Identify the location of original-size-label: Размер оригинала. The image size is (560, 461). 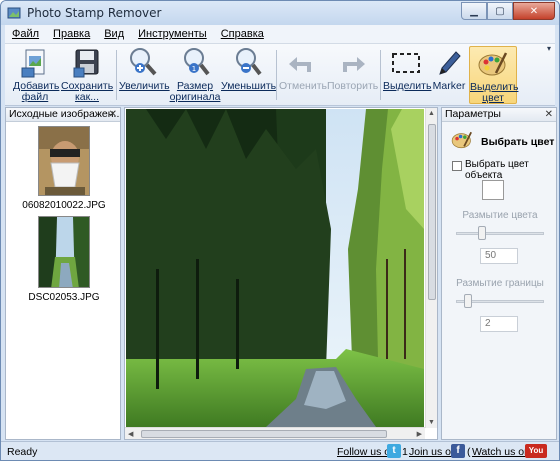
(195, 91).